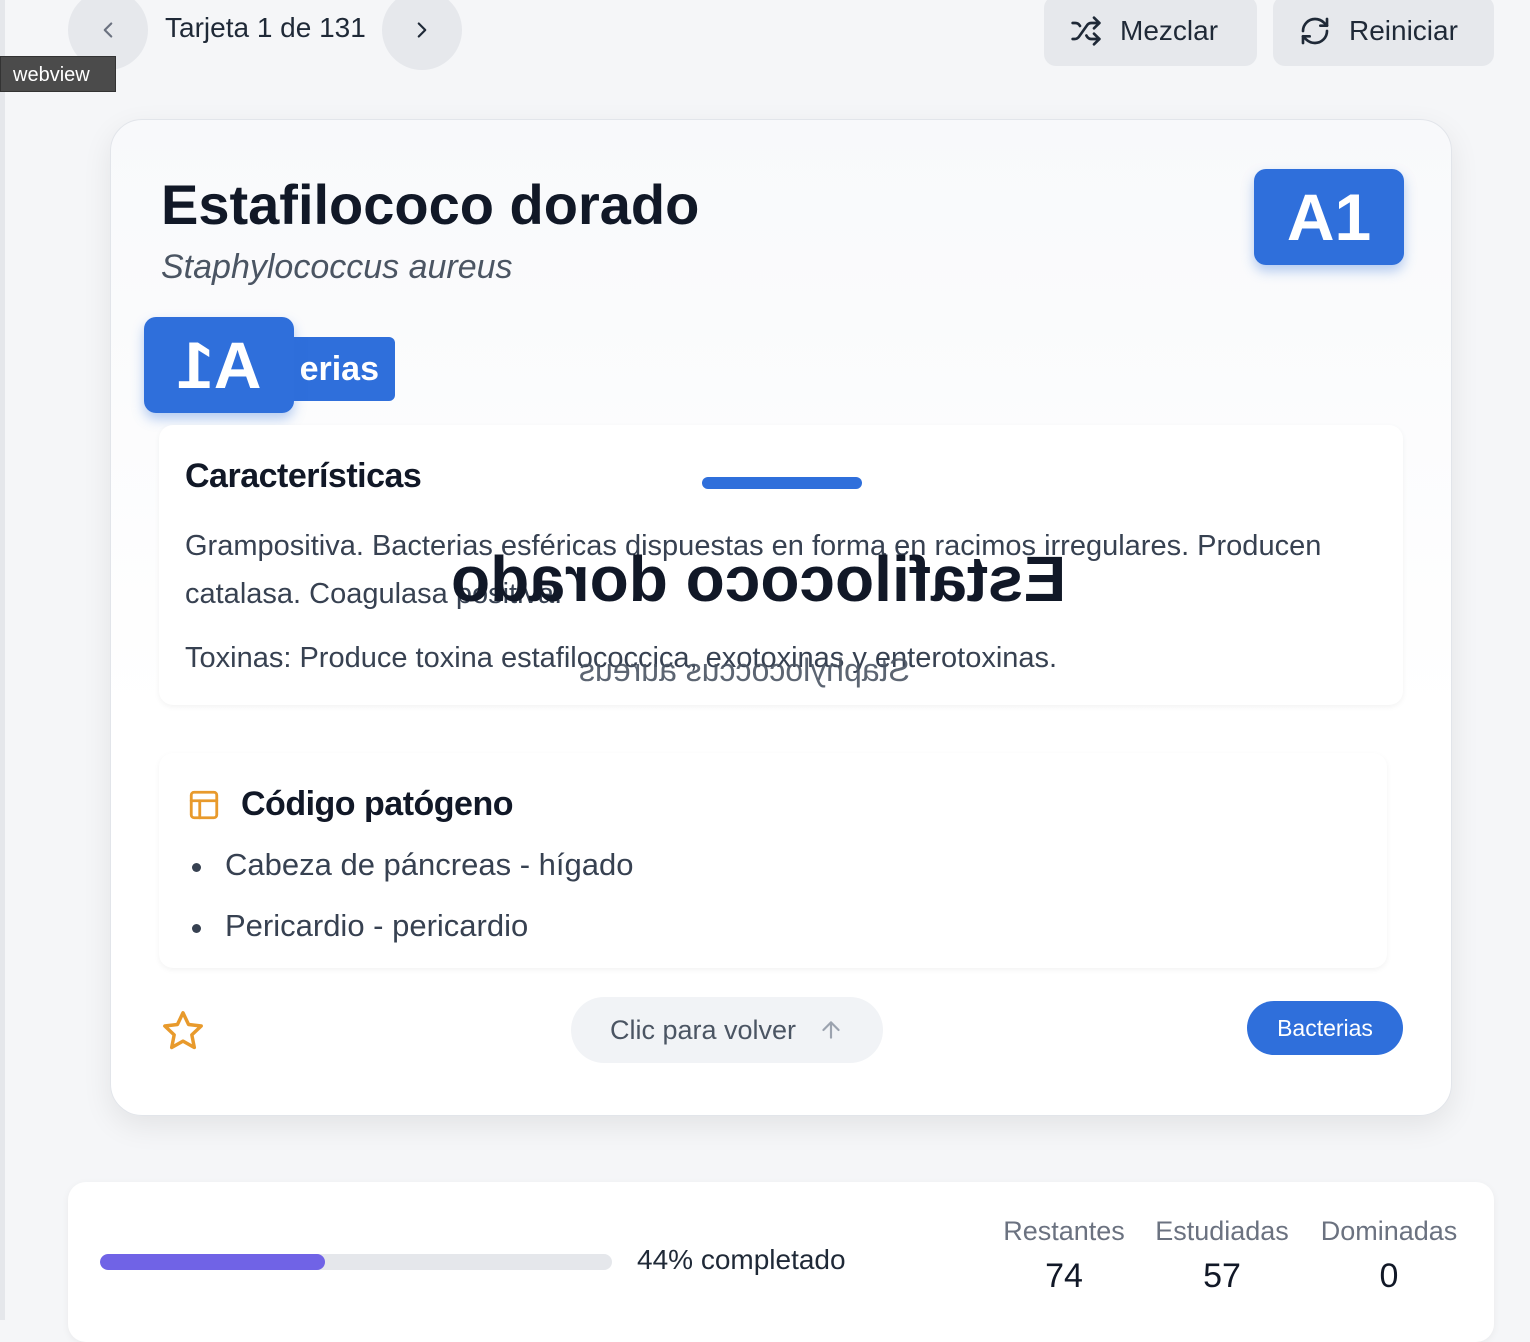 This screenshot has height=1342, width=1530. Describe the element at coordinates (1315, 31) in the screenshot. I see `refresh-icon` at that location.